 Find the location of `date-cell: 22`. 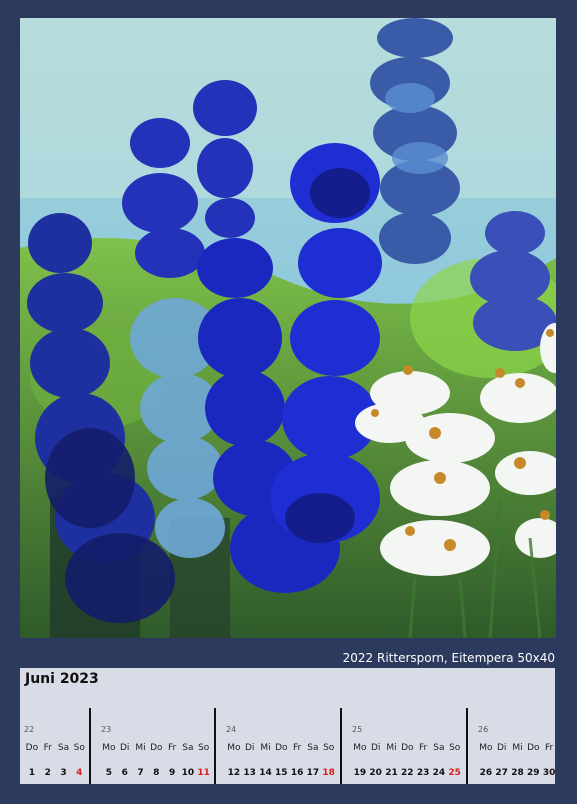

date-cell: 22 is located at coordinates (407, 773).